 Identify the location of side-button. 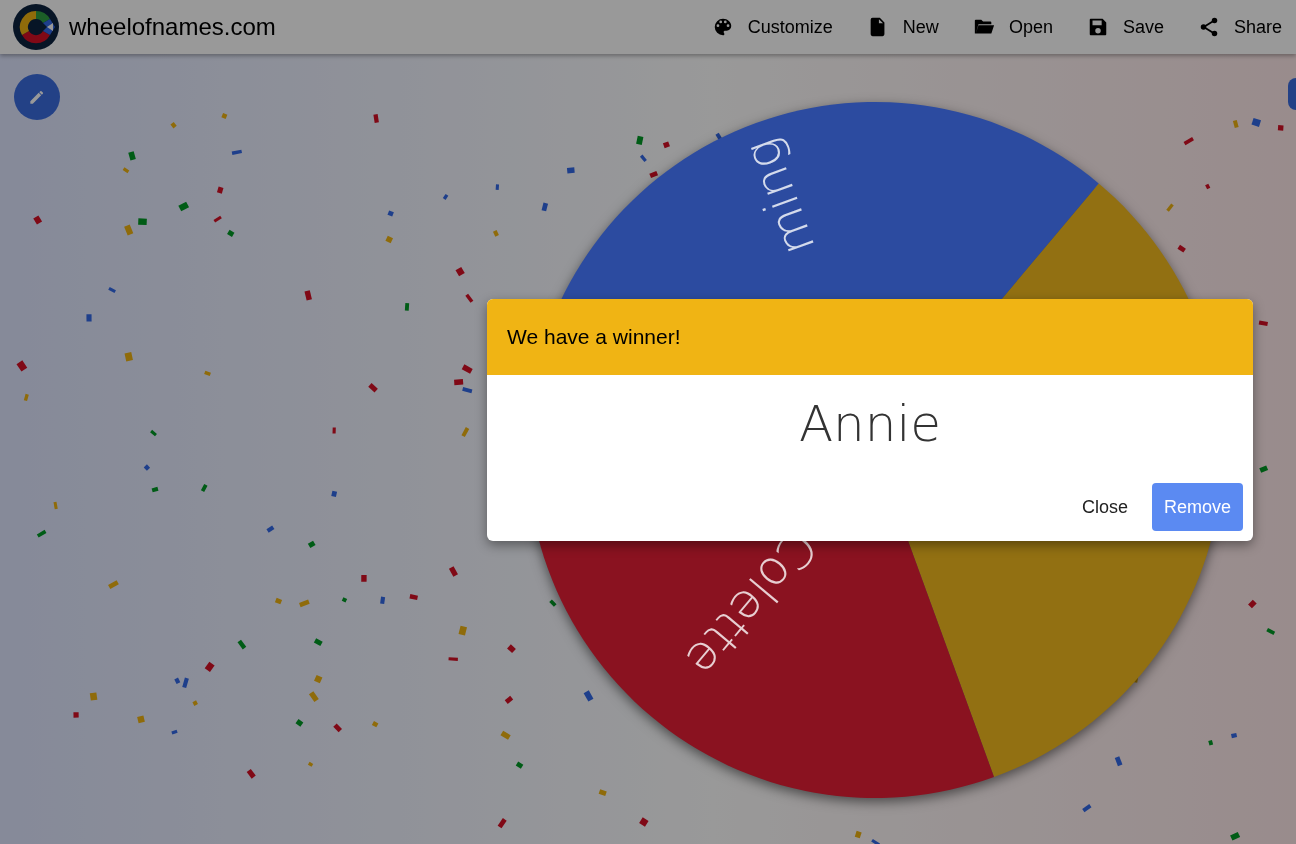
(1292, 94).